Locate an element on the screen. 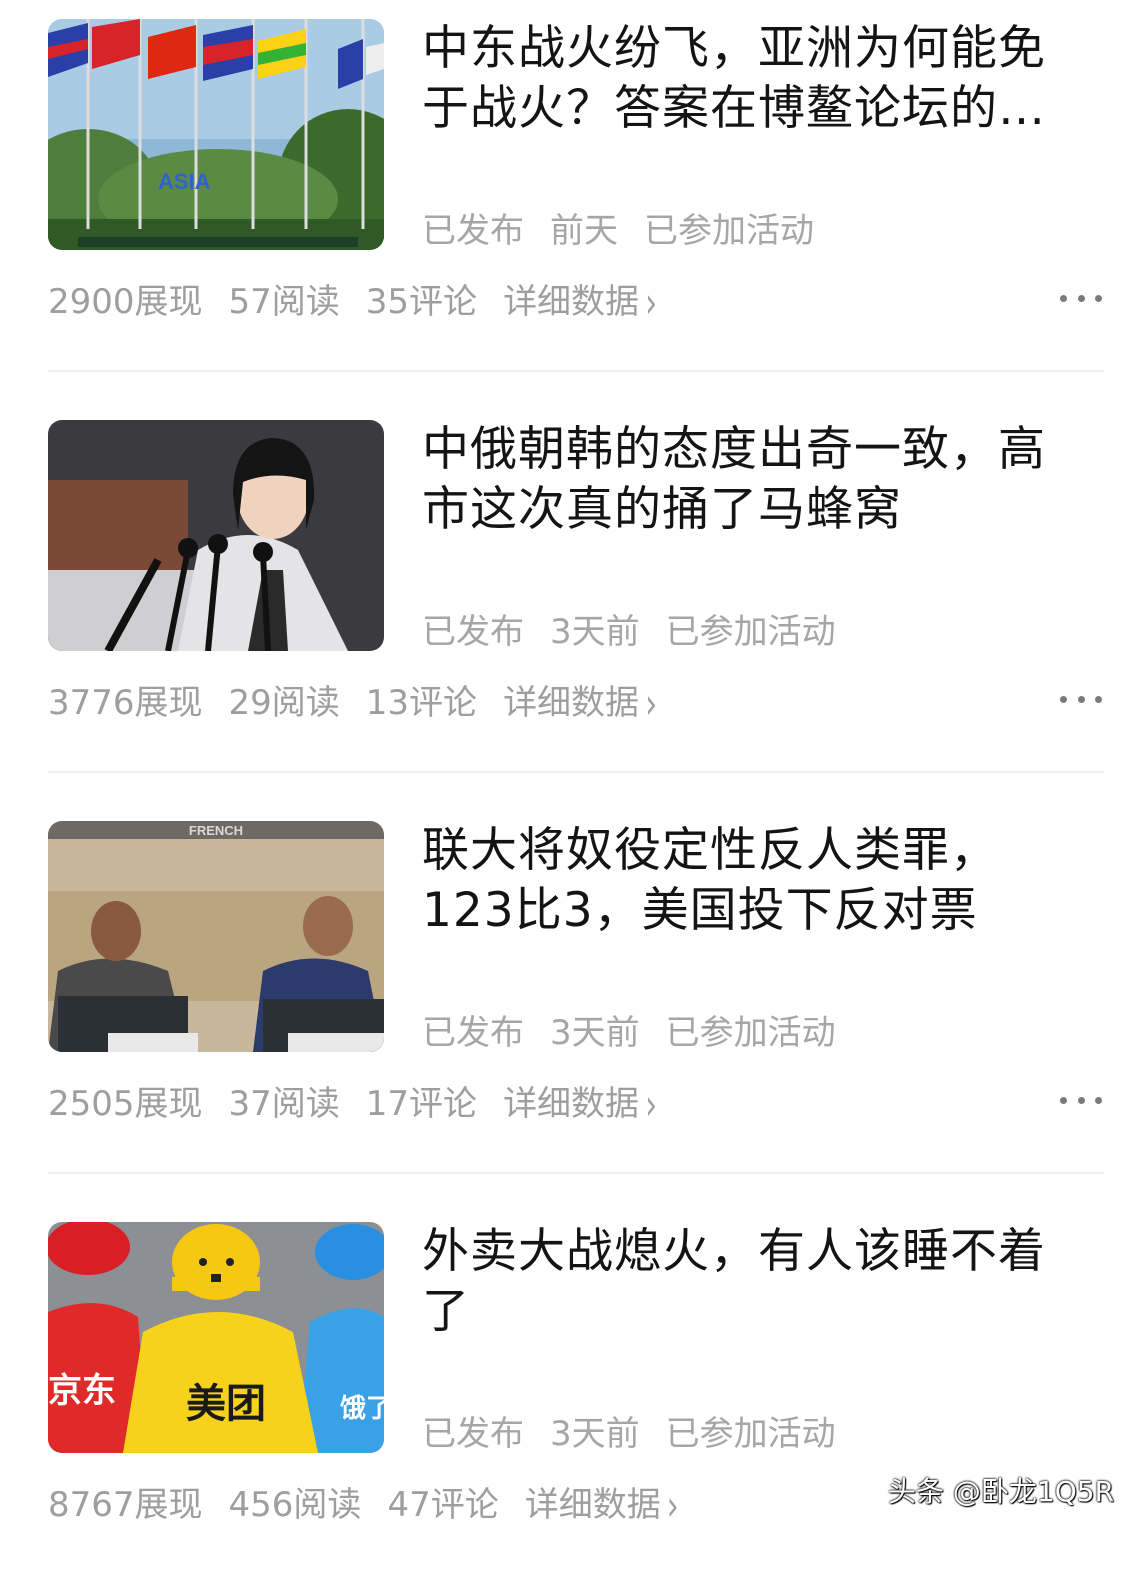  article-stats-1: 2900展现 57阅读 35评论 详细数据 › is located at coordinates (378, 301).